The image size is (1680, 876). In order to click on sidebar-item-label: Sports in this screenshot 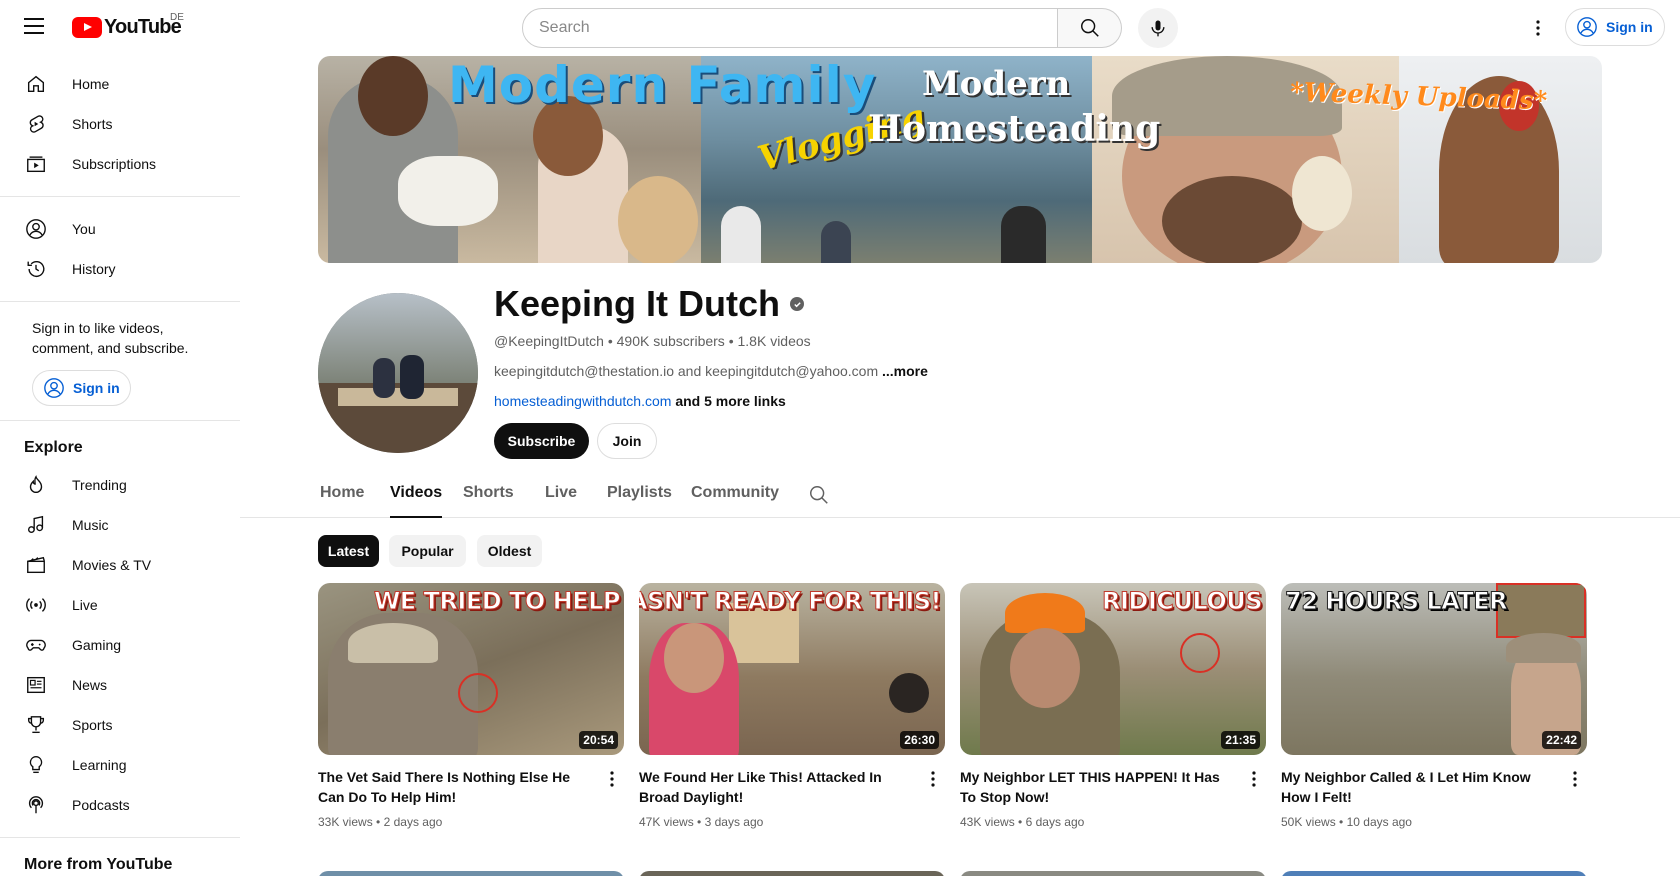, I will do `click(92, 725)`.